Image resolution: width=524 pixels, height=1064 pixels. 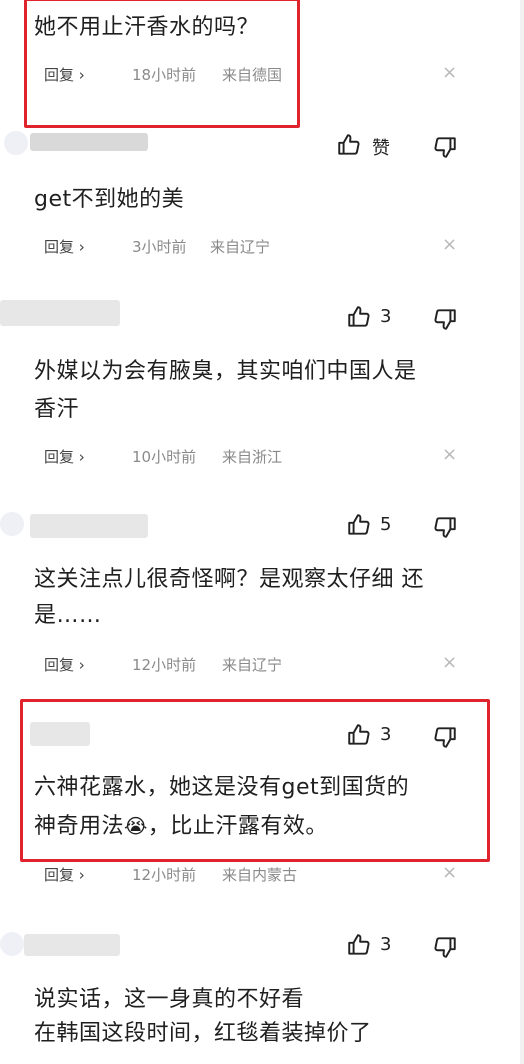 I want to click on like-label: 赞, so click(x=381, y=147).